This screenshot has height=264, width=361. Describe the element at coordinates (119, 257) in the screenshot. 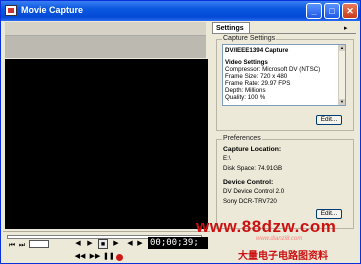

I see `record-button` at that location.